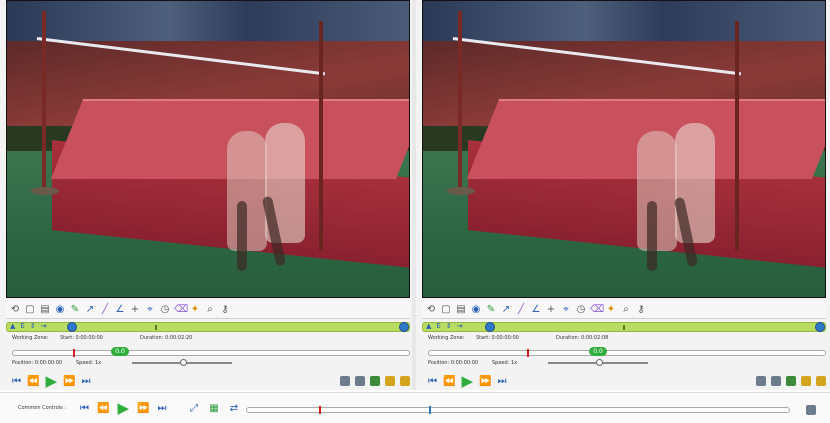  What do you see at coordinates (123, 408) in the screenshot?
I see `common-play-icon: ▶` at bounding box center [123, 408].